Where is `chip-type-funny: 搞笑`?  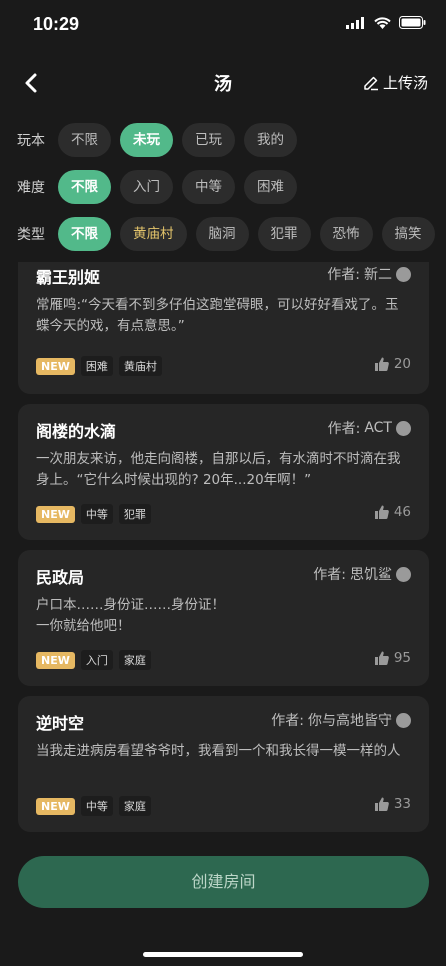 chip-type-funny: 搞笑 is located at coordinates (408, 234).